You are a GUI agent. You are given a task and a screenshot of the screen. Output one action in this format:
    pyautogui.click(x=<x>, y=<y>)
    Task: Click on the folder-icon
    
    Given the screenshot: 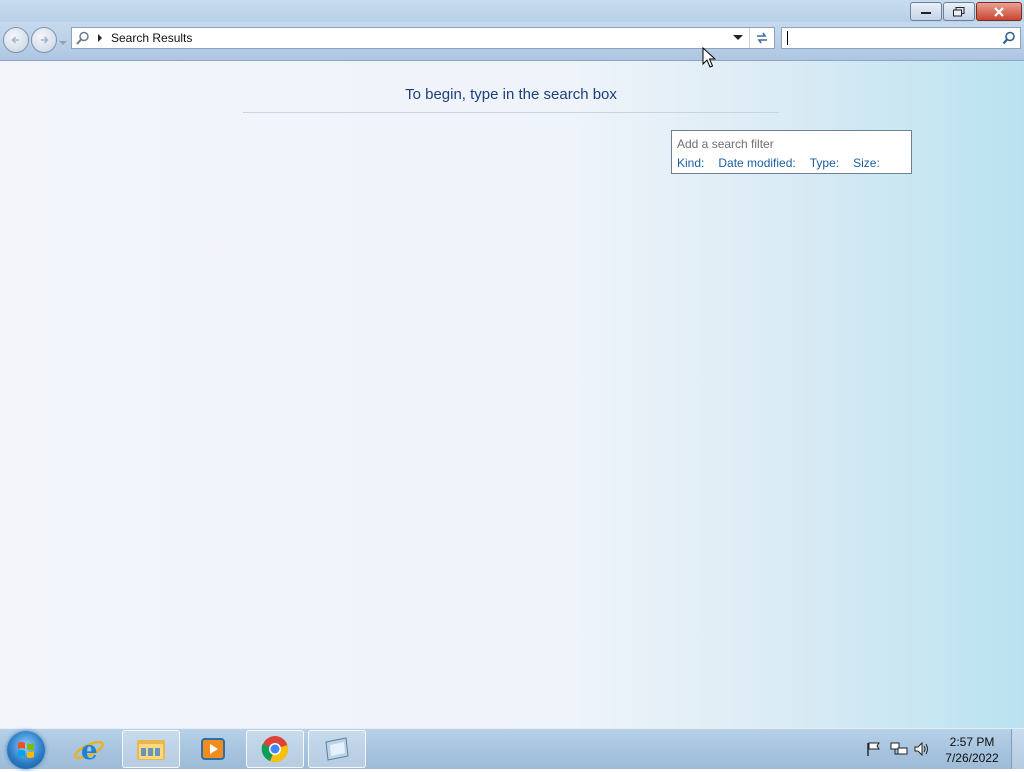 What is the action you would take?
    pyautogui.click(x=151, y=750)
    